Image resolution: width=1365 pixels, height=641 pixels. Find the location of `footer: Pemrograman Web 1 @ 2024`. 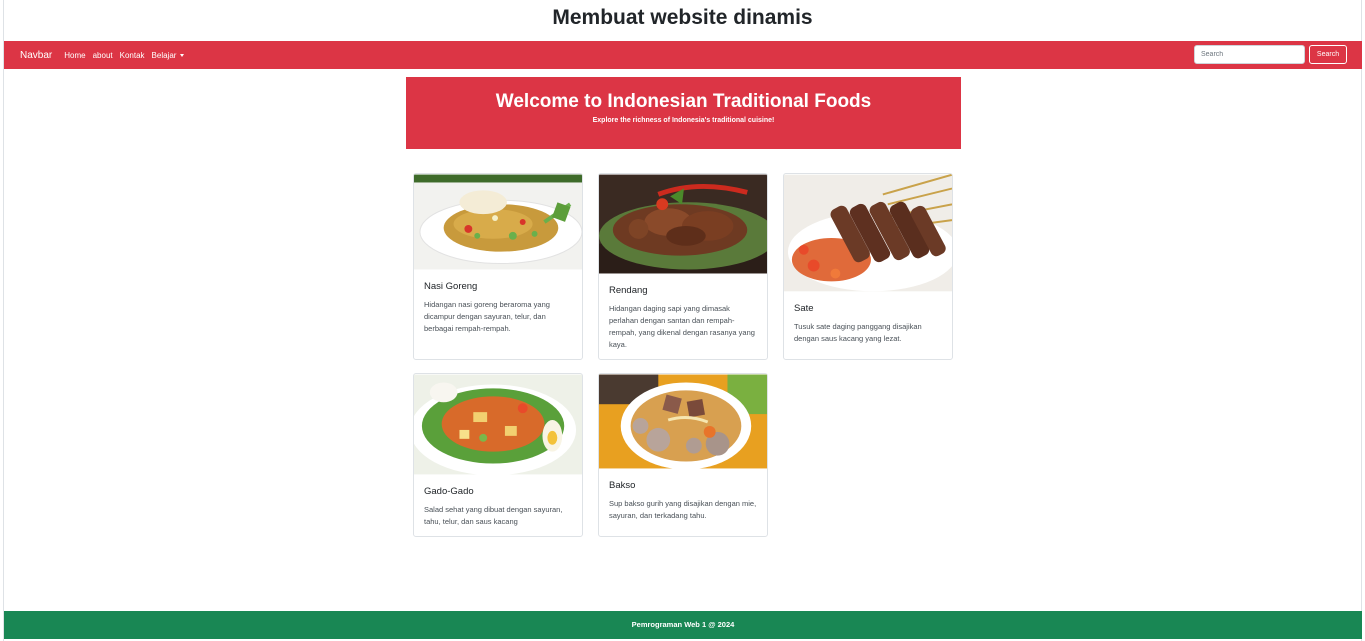

footer: Pemrograman Web 1 @ 2024 is located at coordinates (683, 625).